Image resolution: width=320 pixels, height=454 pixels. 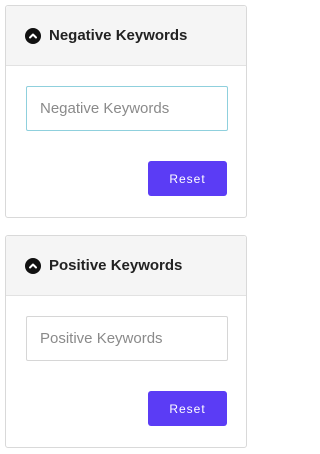 I want to click on negative-keywords-header: Negative Keywords, so click(x=126, y=36).